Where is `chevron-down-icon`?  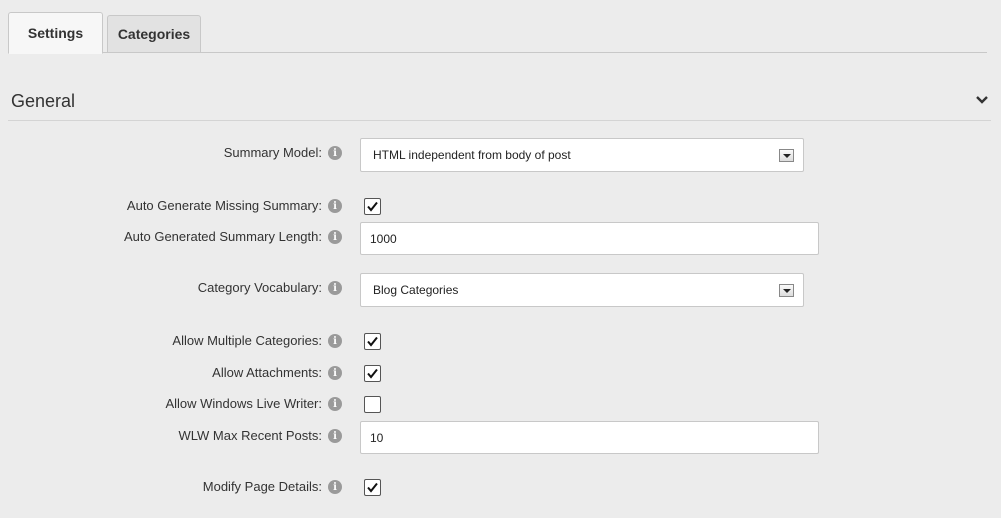 chevron-down-icon is located at coordinates (982, 100).